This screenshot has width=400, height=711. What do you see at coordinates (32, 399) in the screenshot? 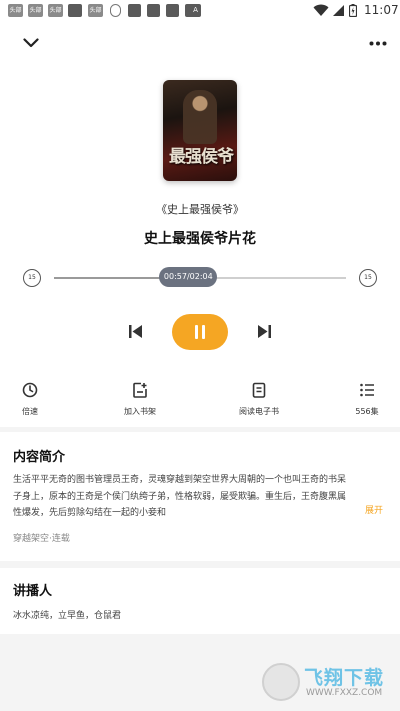
I see `speed-button: 倍速` at bounding box center [32, 399].